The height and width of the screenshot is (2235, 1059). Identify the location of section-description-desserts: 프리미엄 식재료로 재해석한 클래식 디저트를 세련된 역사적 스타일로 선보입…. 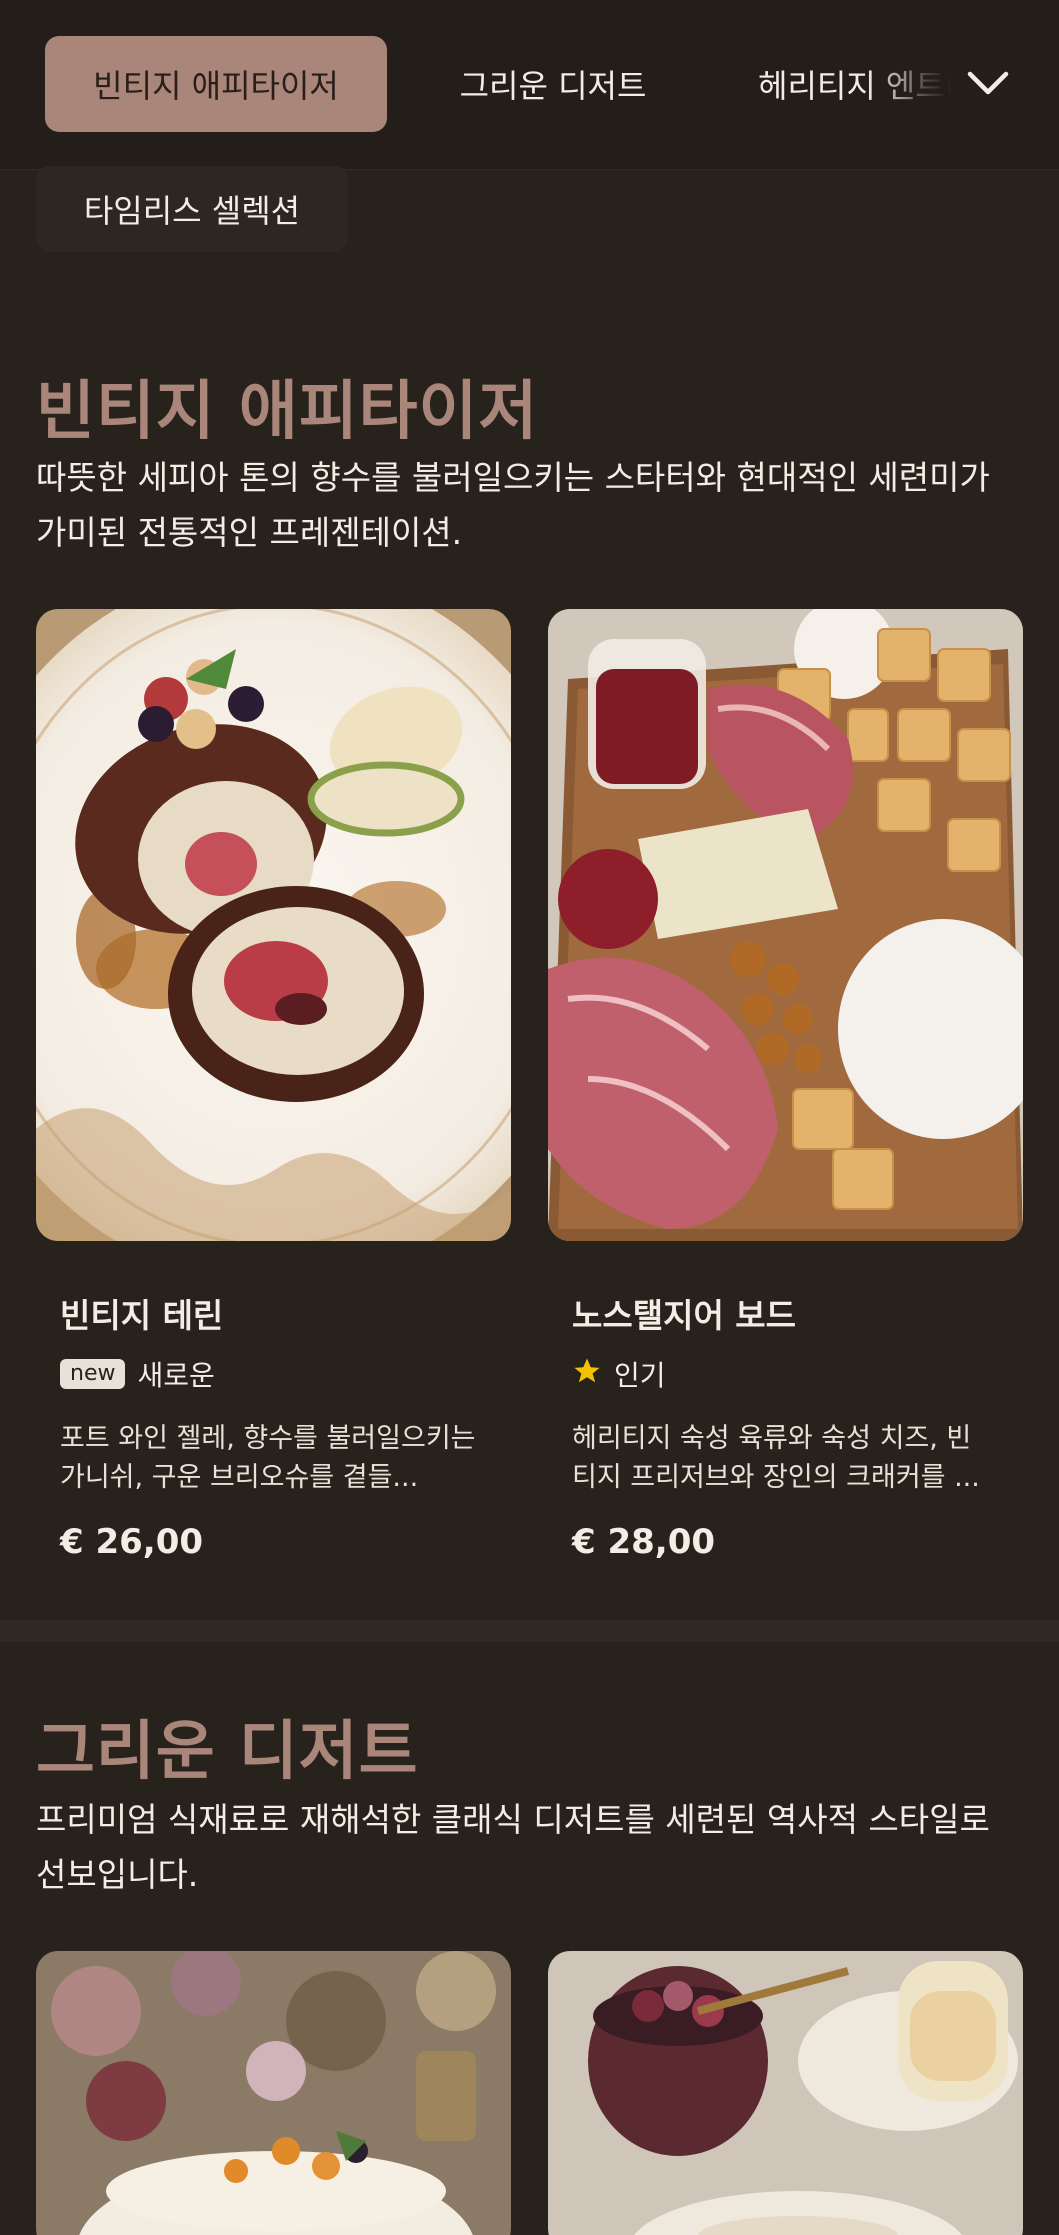
(513, 1847).